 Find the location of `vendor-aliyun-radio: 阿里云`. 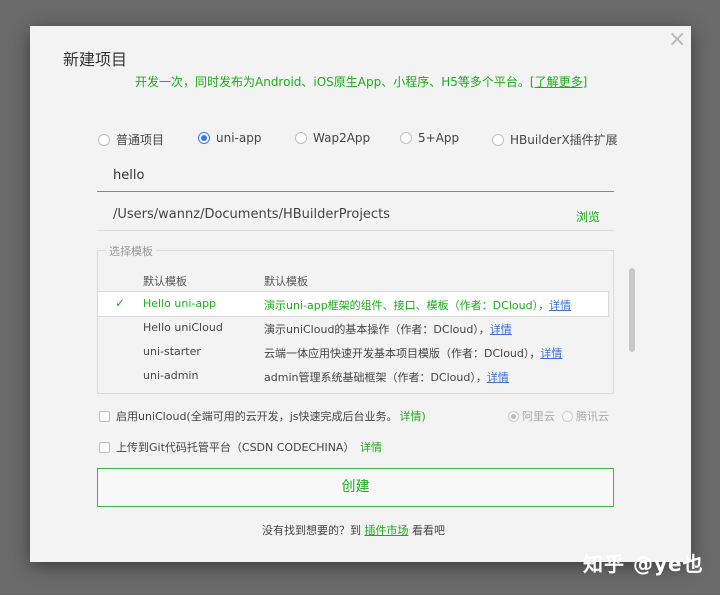

vendor-aliyun-radio: 阿里云 is located at coordinates (531, 416).